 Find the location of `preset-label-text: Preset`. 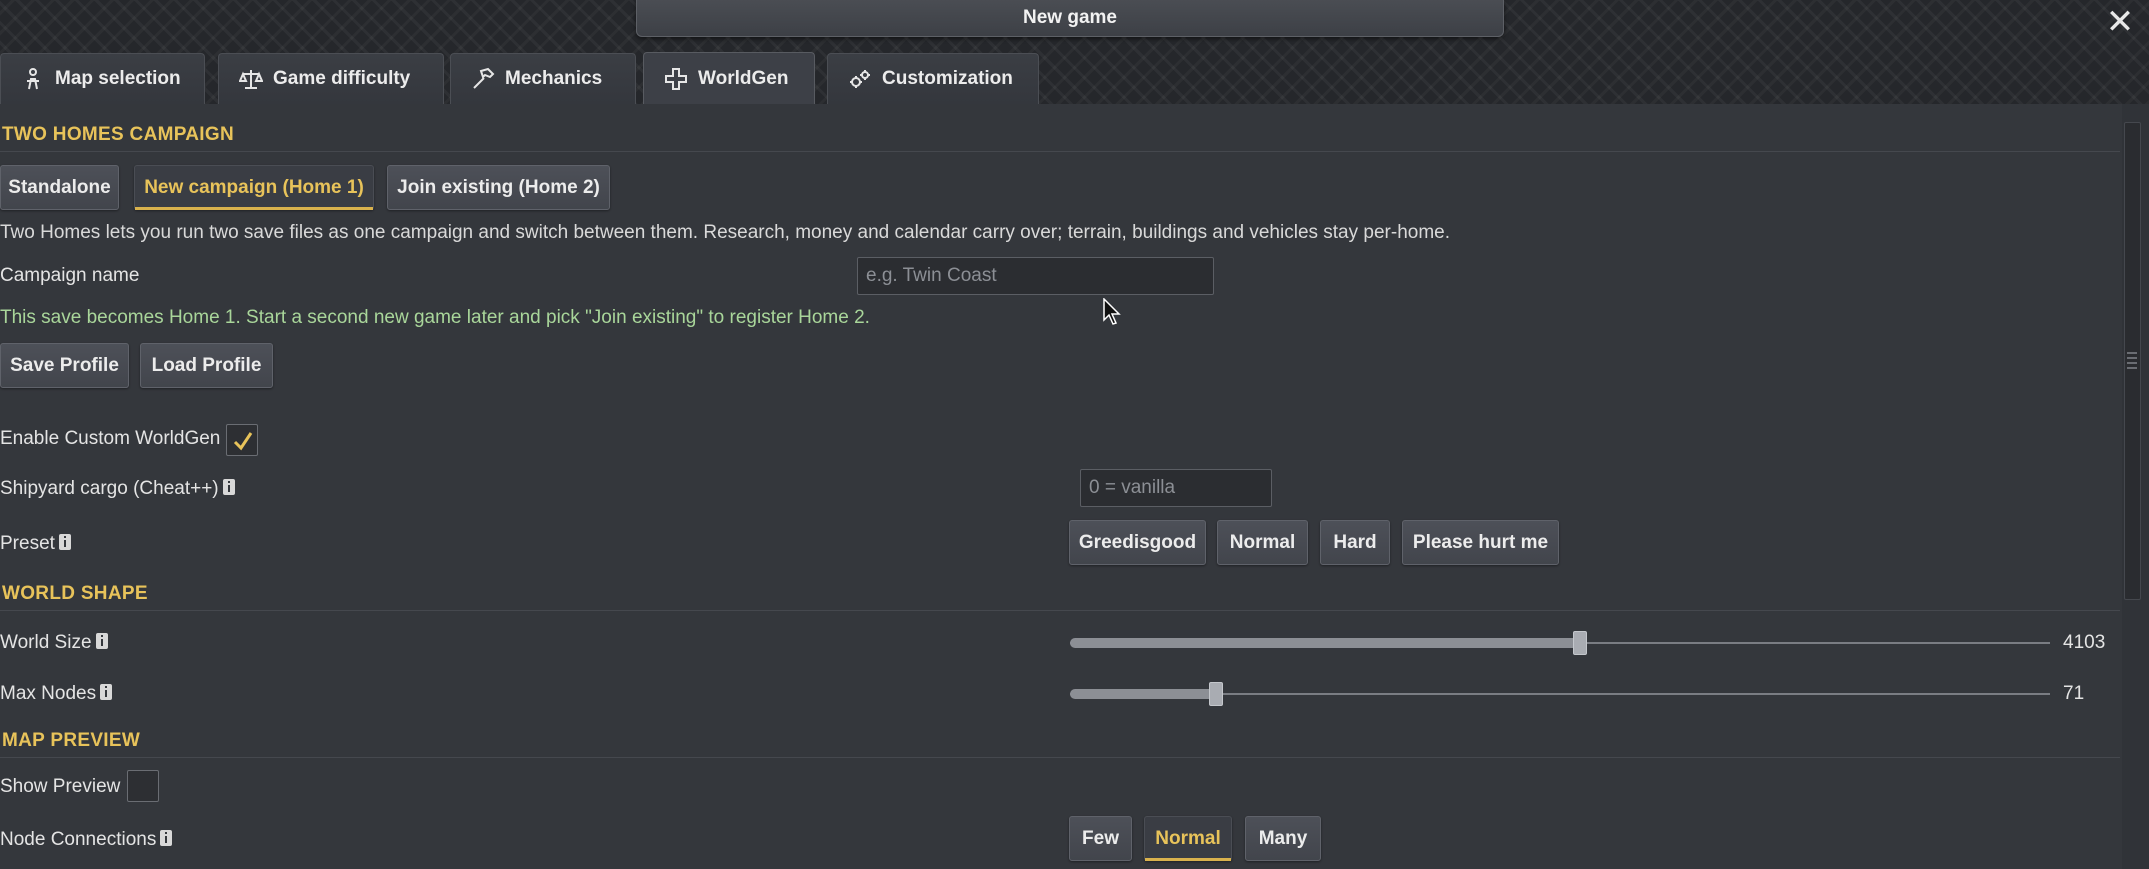

preset-label-text: Preset is located at coordinates (27, 543).